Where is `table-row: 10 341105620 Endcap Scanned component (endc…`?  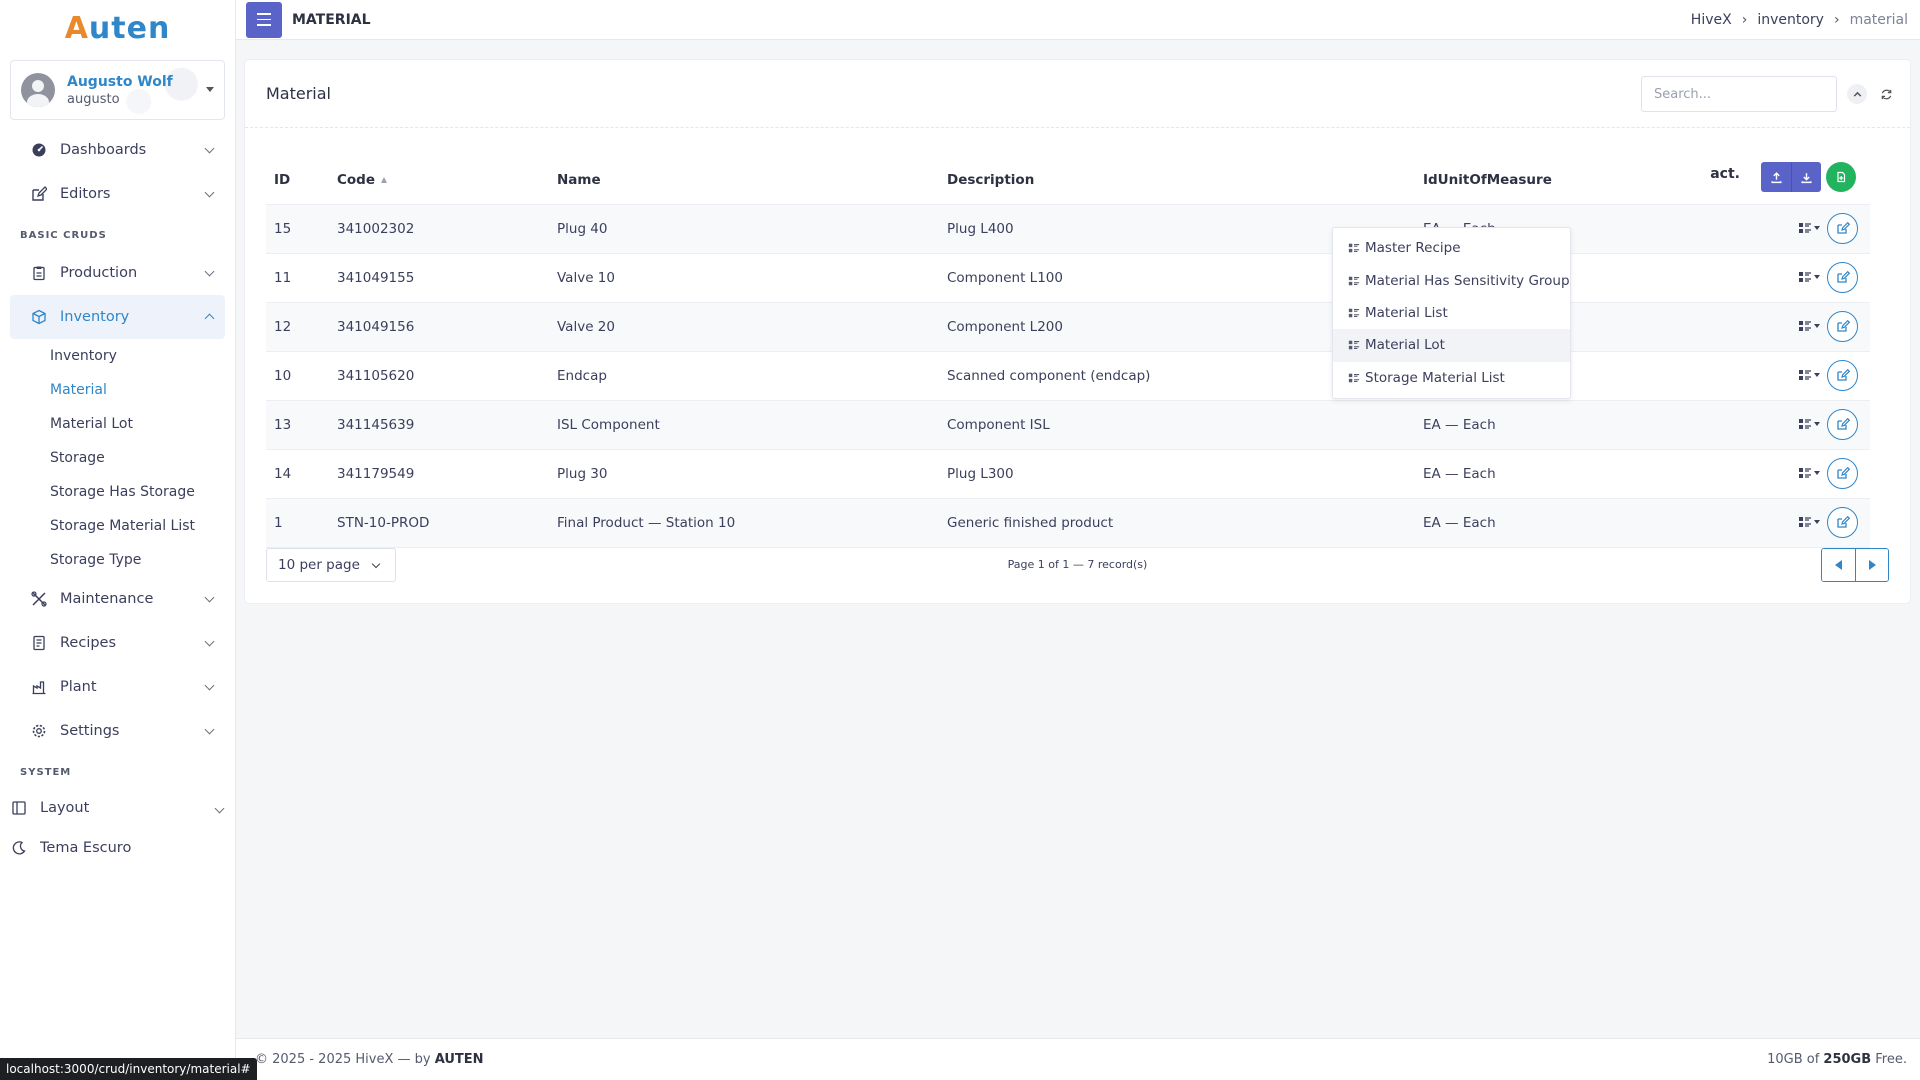
table-row: 10 341105620 Endcap Scanned component (endc… is located at coordinates (1068, 375).